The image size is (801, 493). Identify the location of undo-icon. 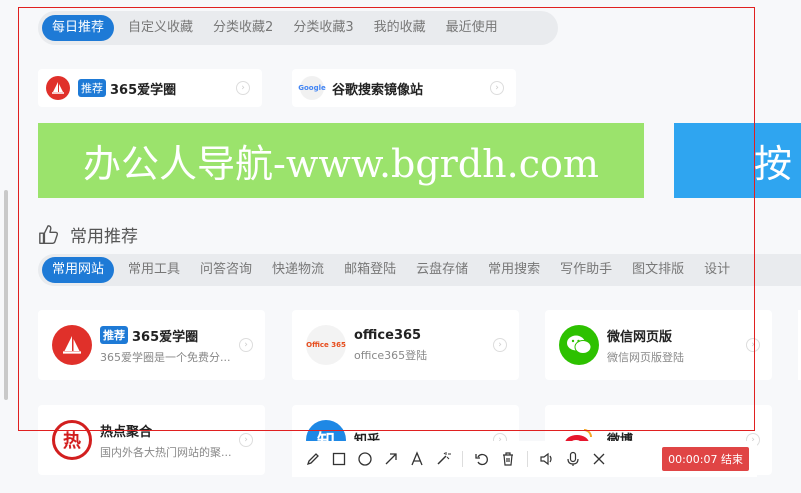
(482, 459).